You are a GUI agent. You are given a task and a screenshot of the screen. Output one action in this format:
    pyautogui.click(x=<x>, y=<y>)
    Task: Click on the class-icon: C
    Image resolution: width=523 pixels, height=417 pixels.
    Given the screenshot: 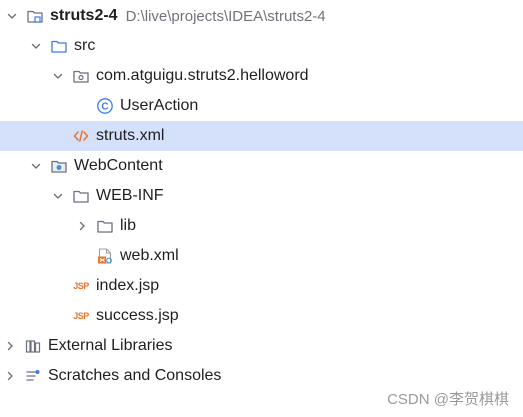 What is the action you would take?
    pyautogui.click(x=105, y=106)
    